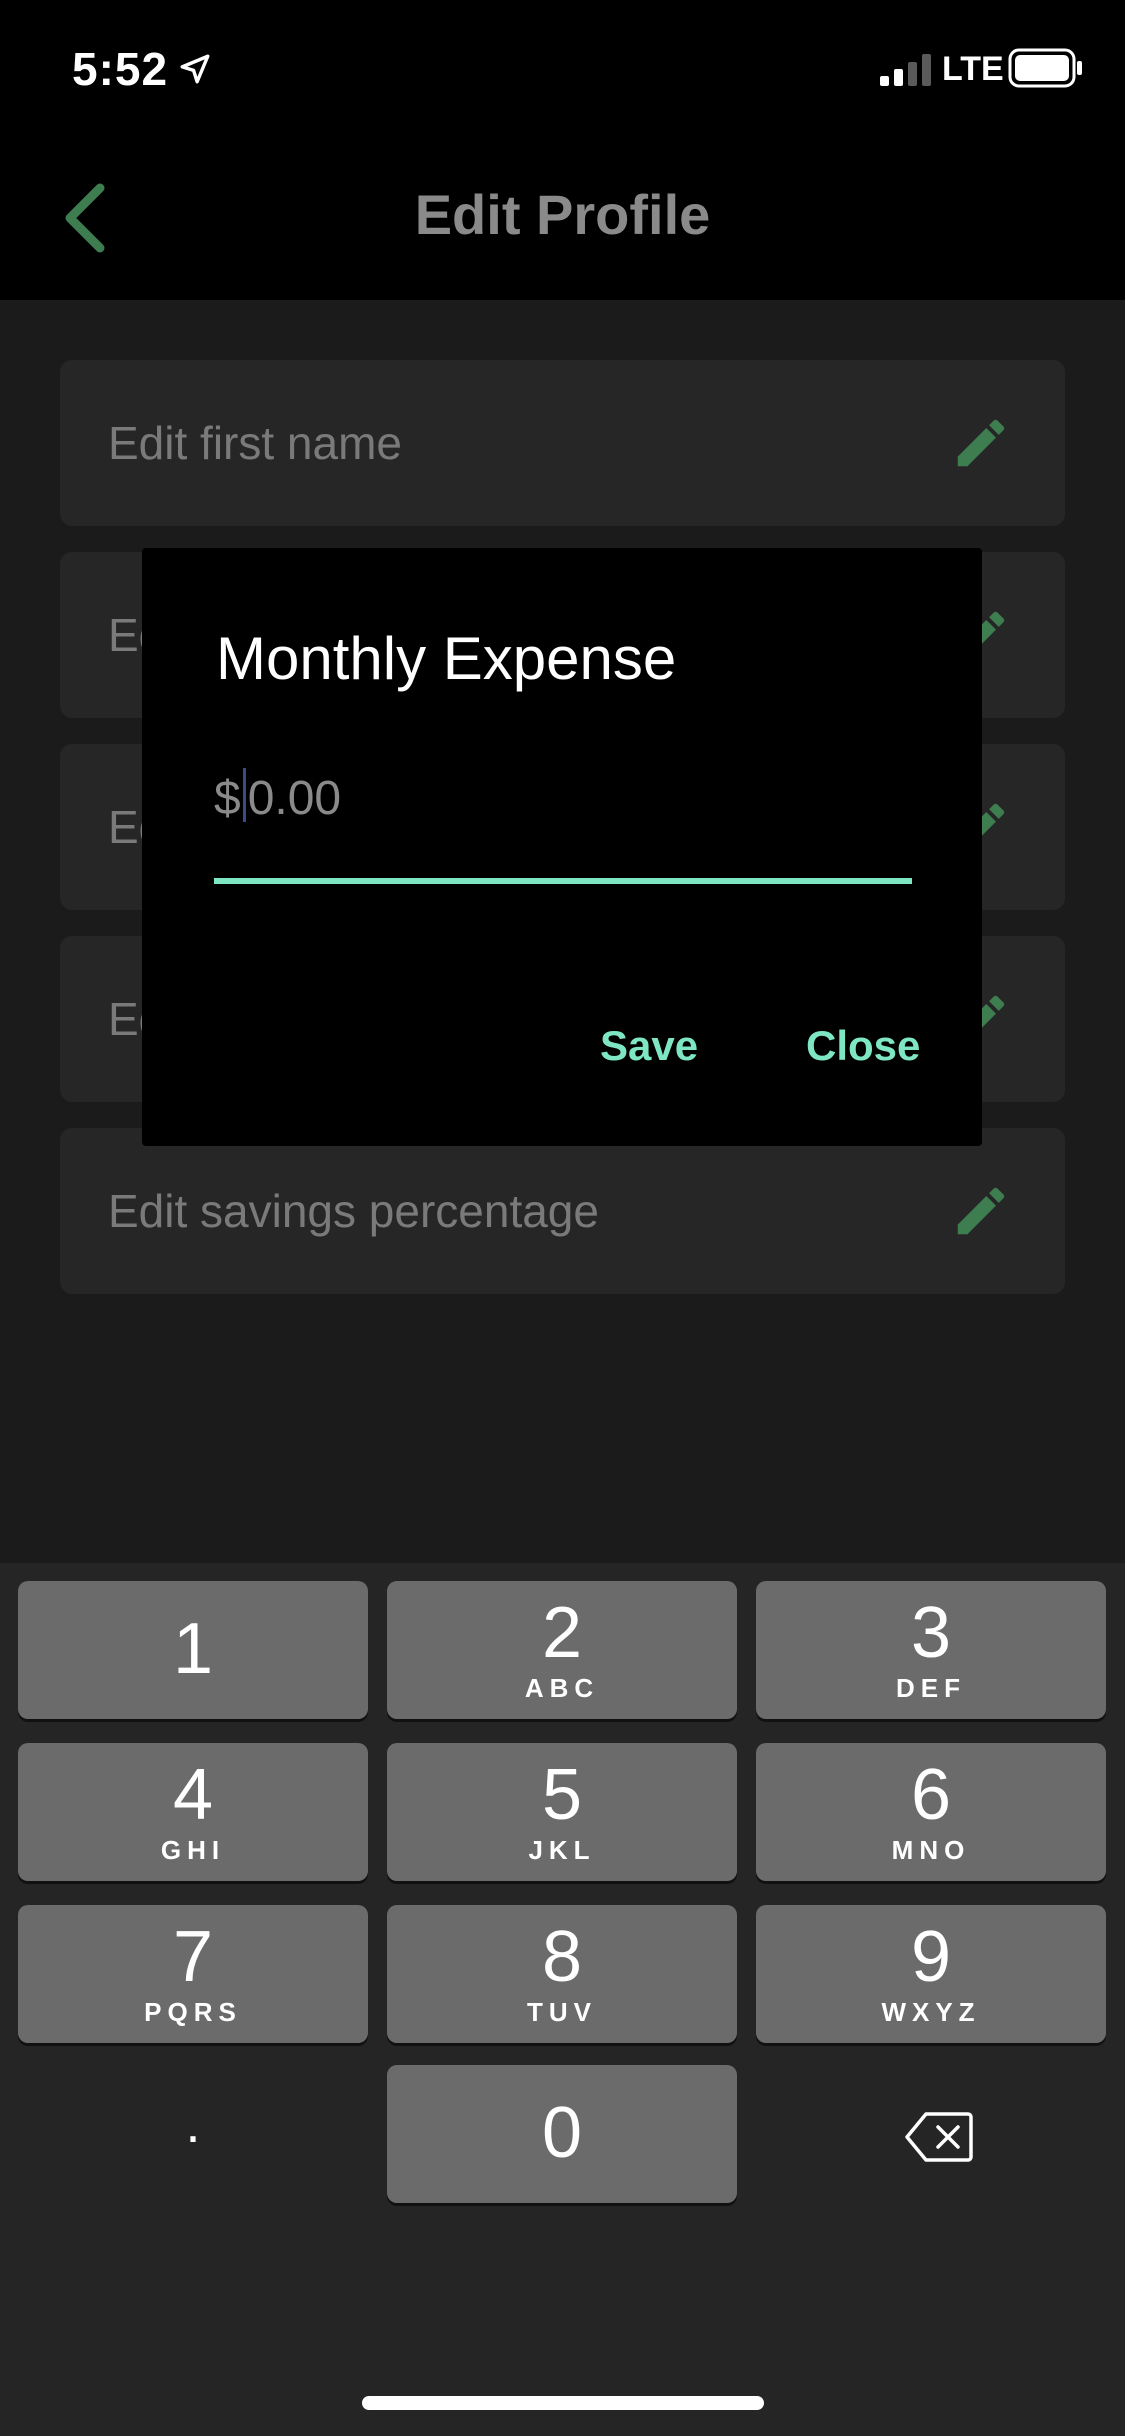 This screenshot has height=2436, width=1125. What do you see at coordinates (195, 69) in the screenshot?
I see `location-arrow-icon` at bounding box center [195, 69].